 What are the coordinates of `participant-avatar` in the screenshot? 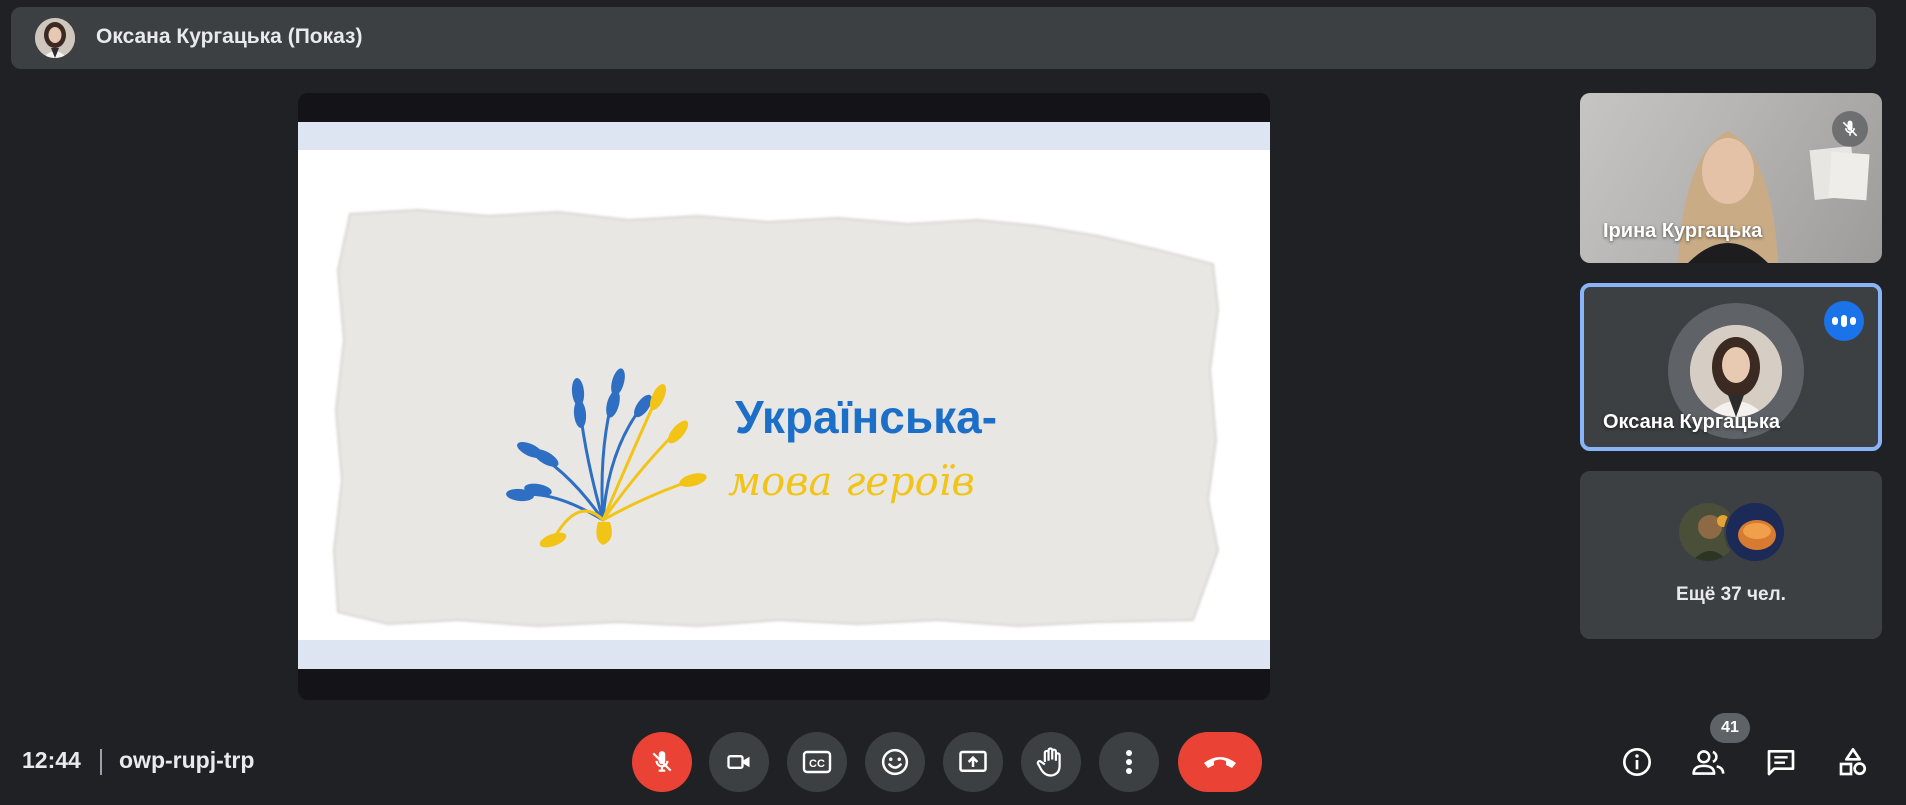 It's located at (1755, 532).